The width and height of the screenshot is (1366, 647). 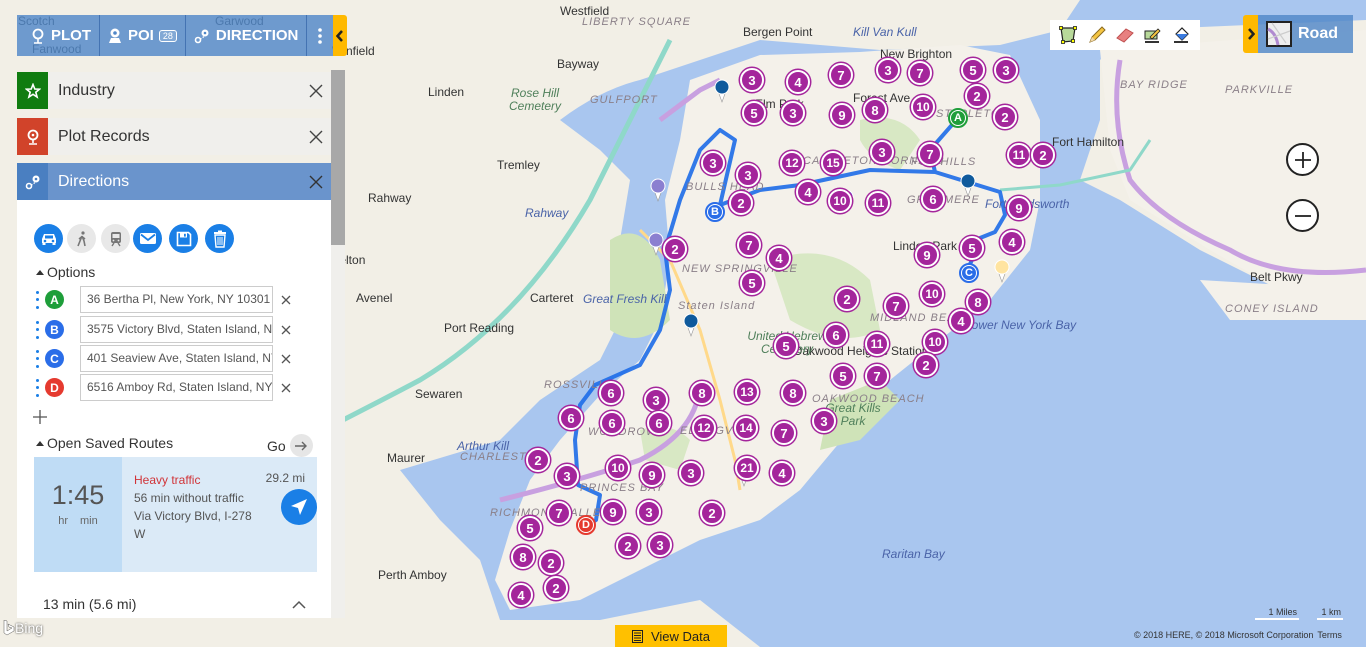 I want to click on options-toggle: Options, so click(x=65, y=272).